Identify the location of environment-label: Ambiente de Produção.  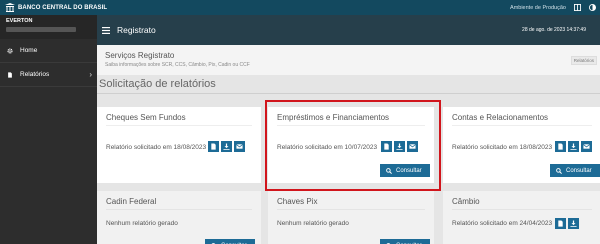
(538, 7).